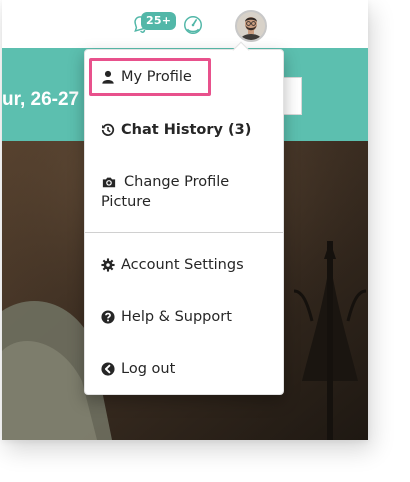 The height and width of the screenshot is (482, 410). I want to click on gear-icon, so click(108, 265).